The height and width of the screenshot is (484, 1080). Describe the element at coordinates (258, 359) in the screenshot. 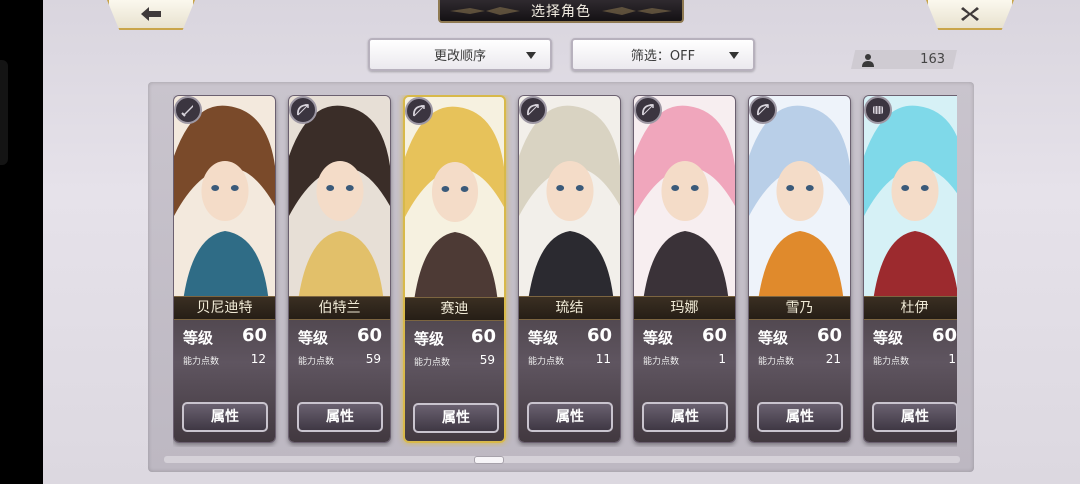

I see `ability-points-value: 12` at that location.